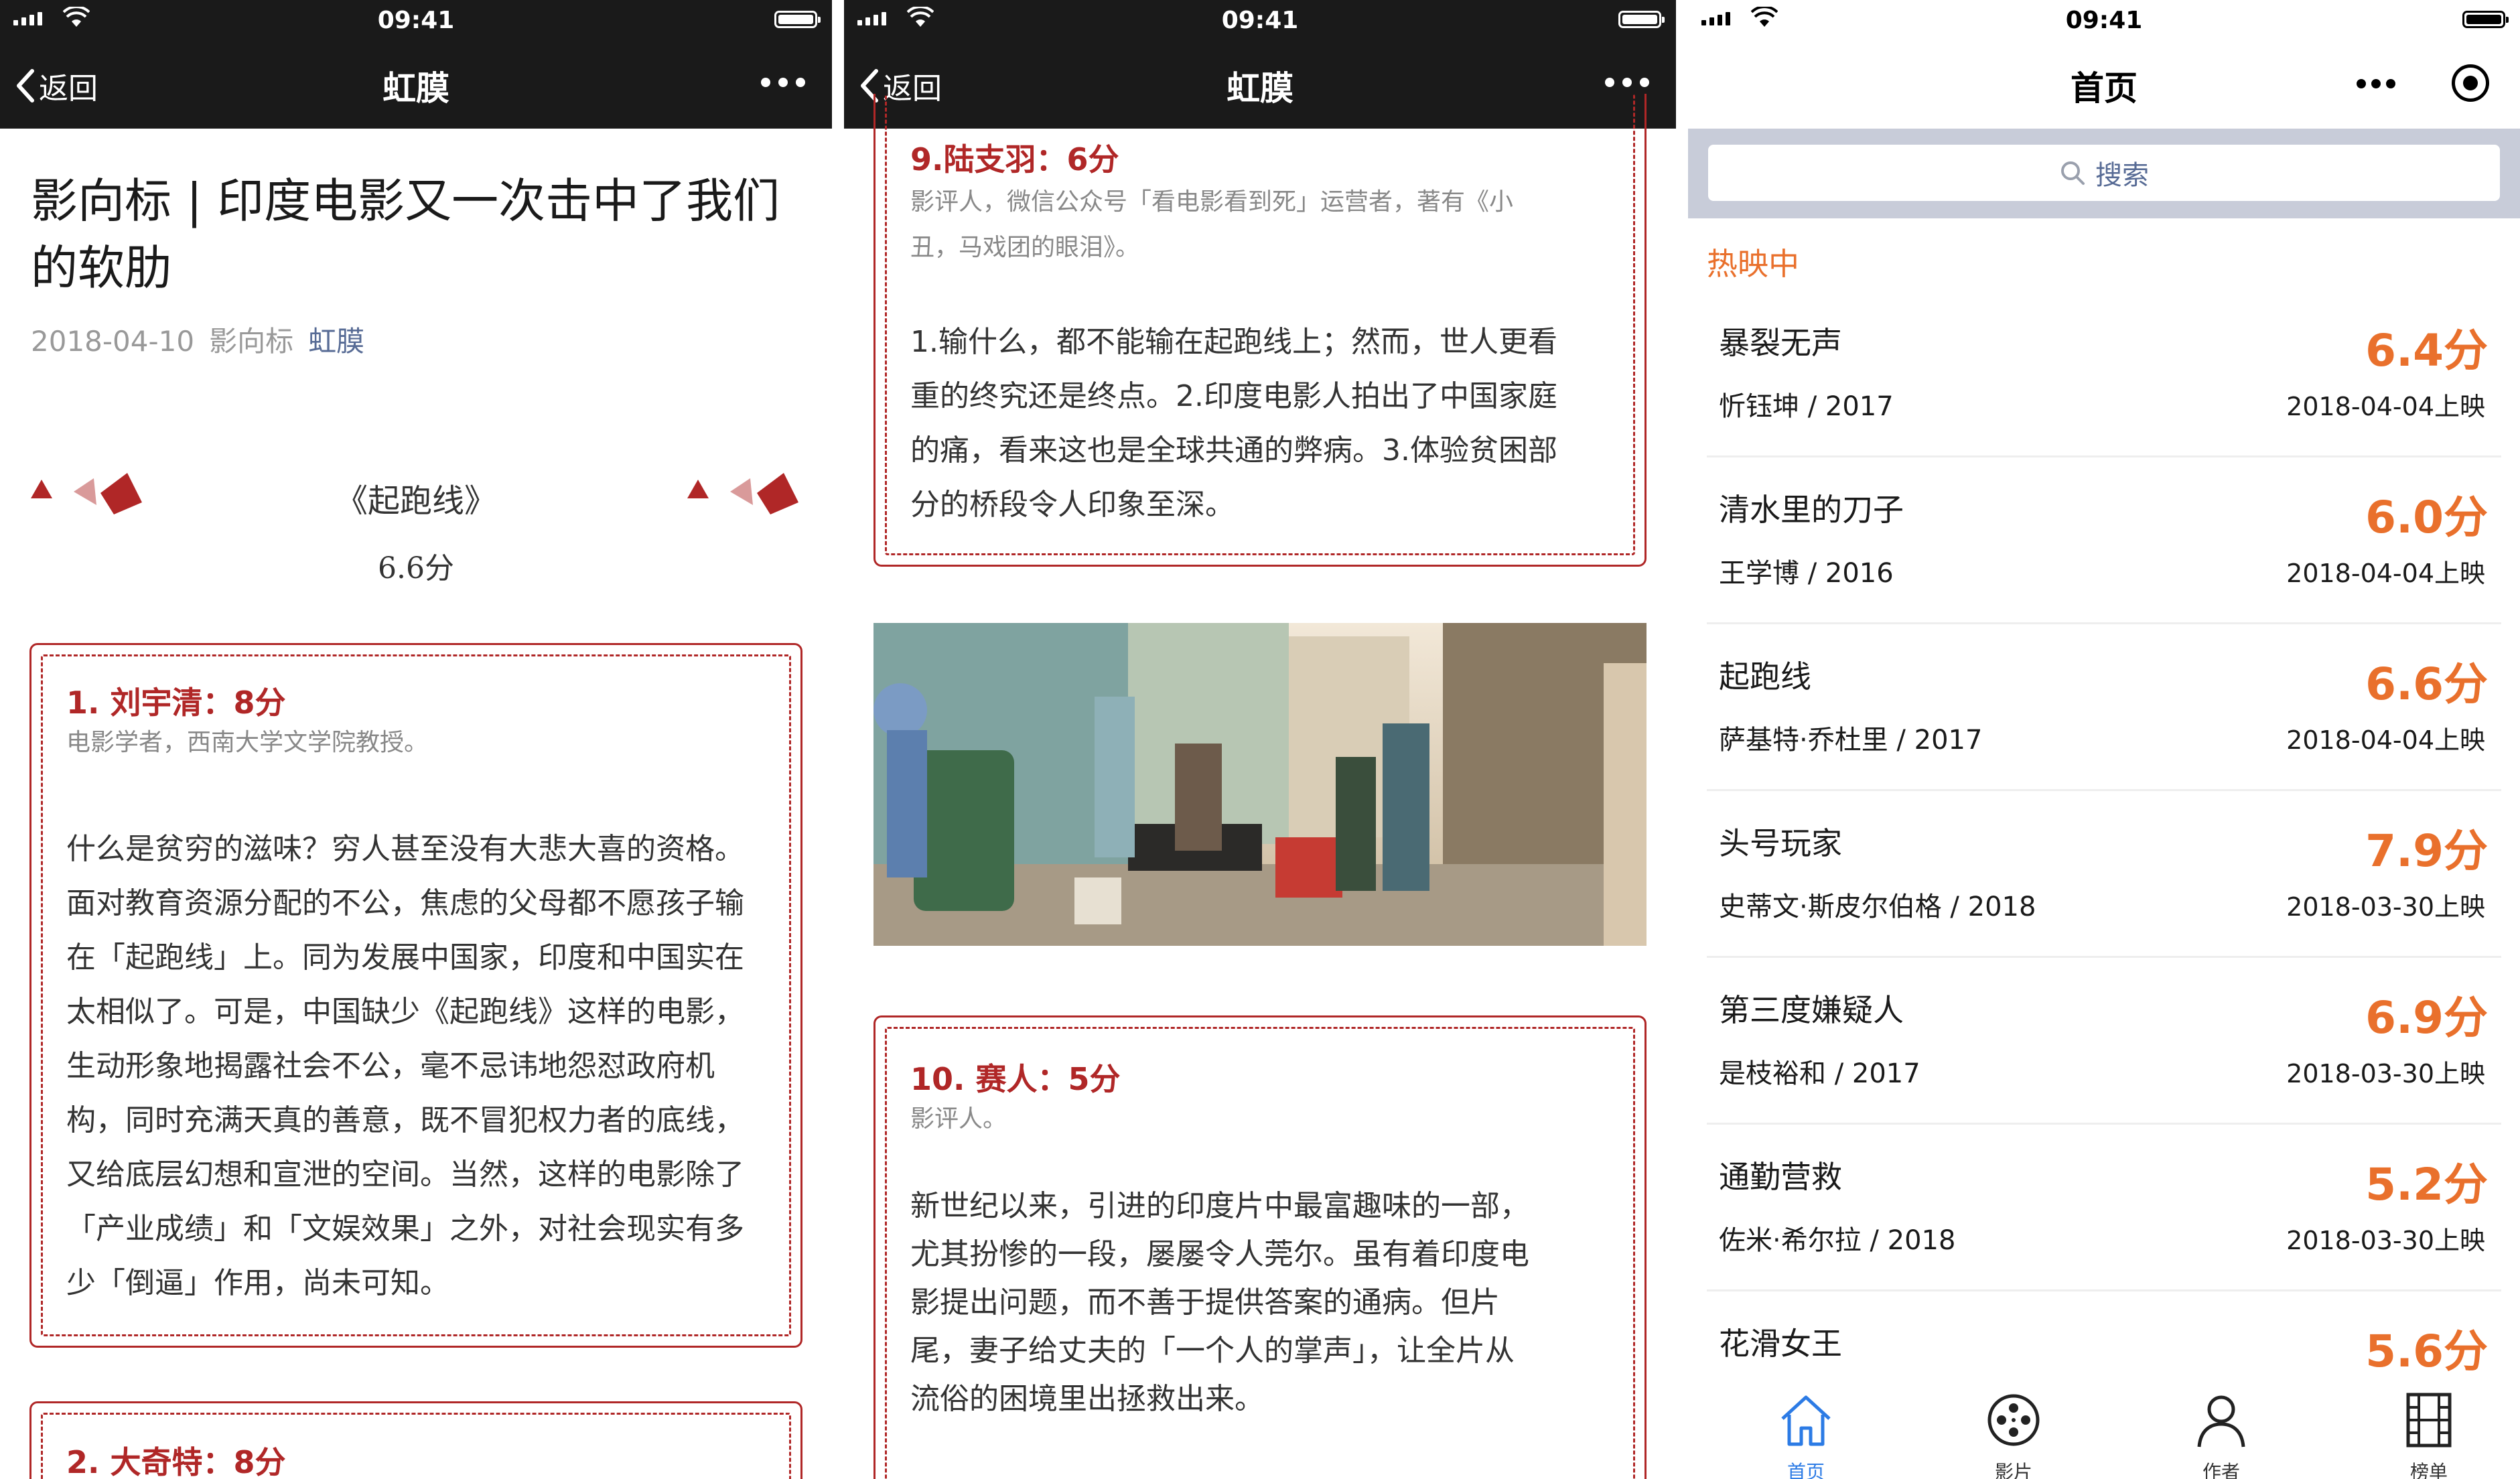 The width and height of the screenshot is (2520, 1479). I want to click on article-title: 影向标 | 印度电影又一次击中了我们的软肋, so click(405, 234).